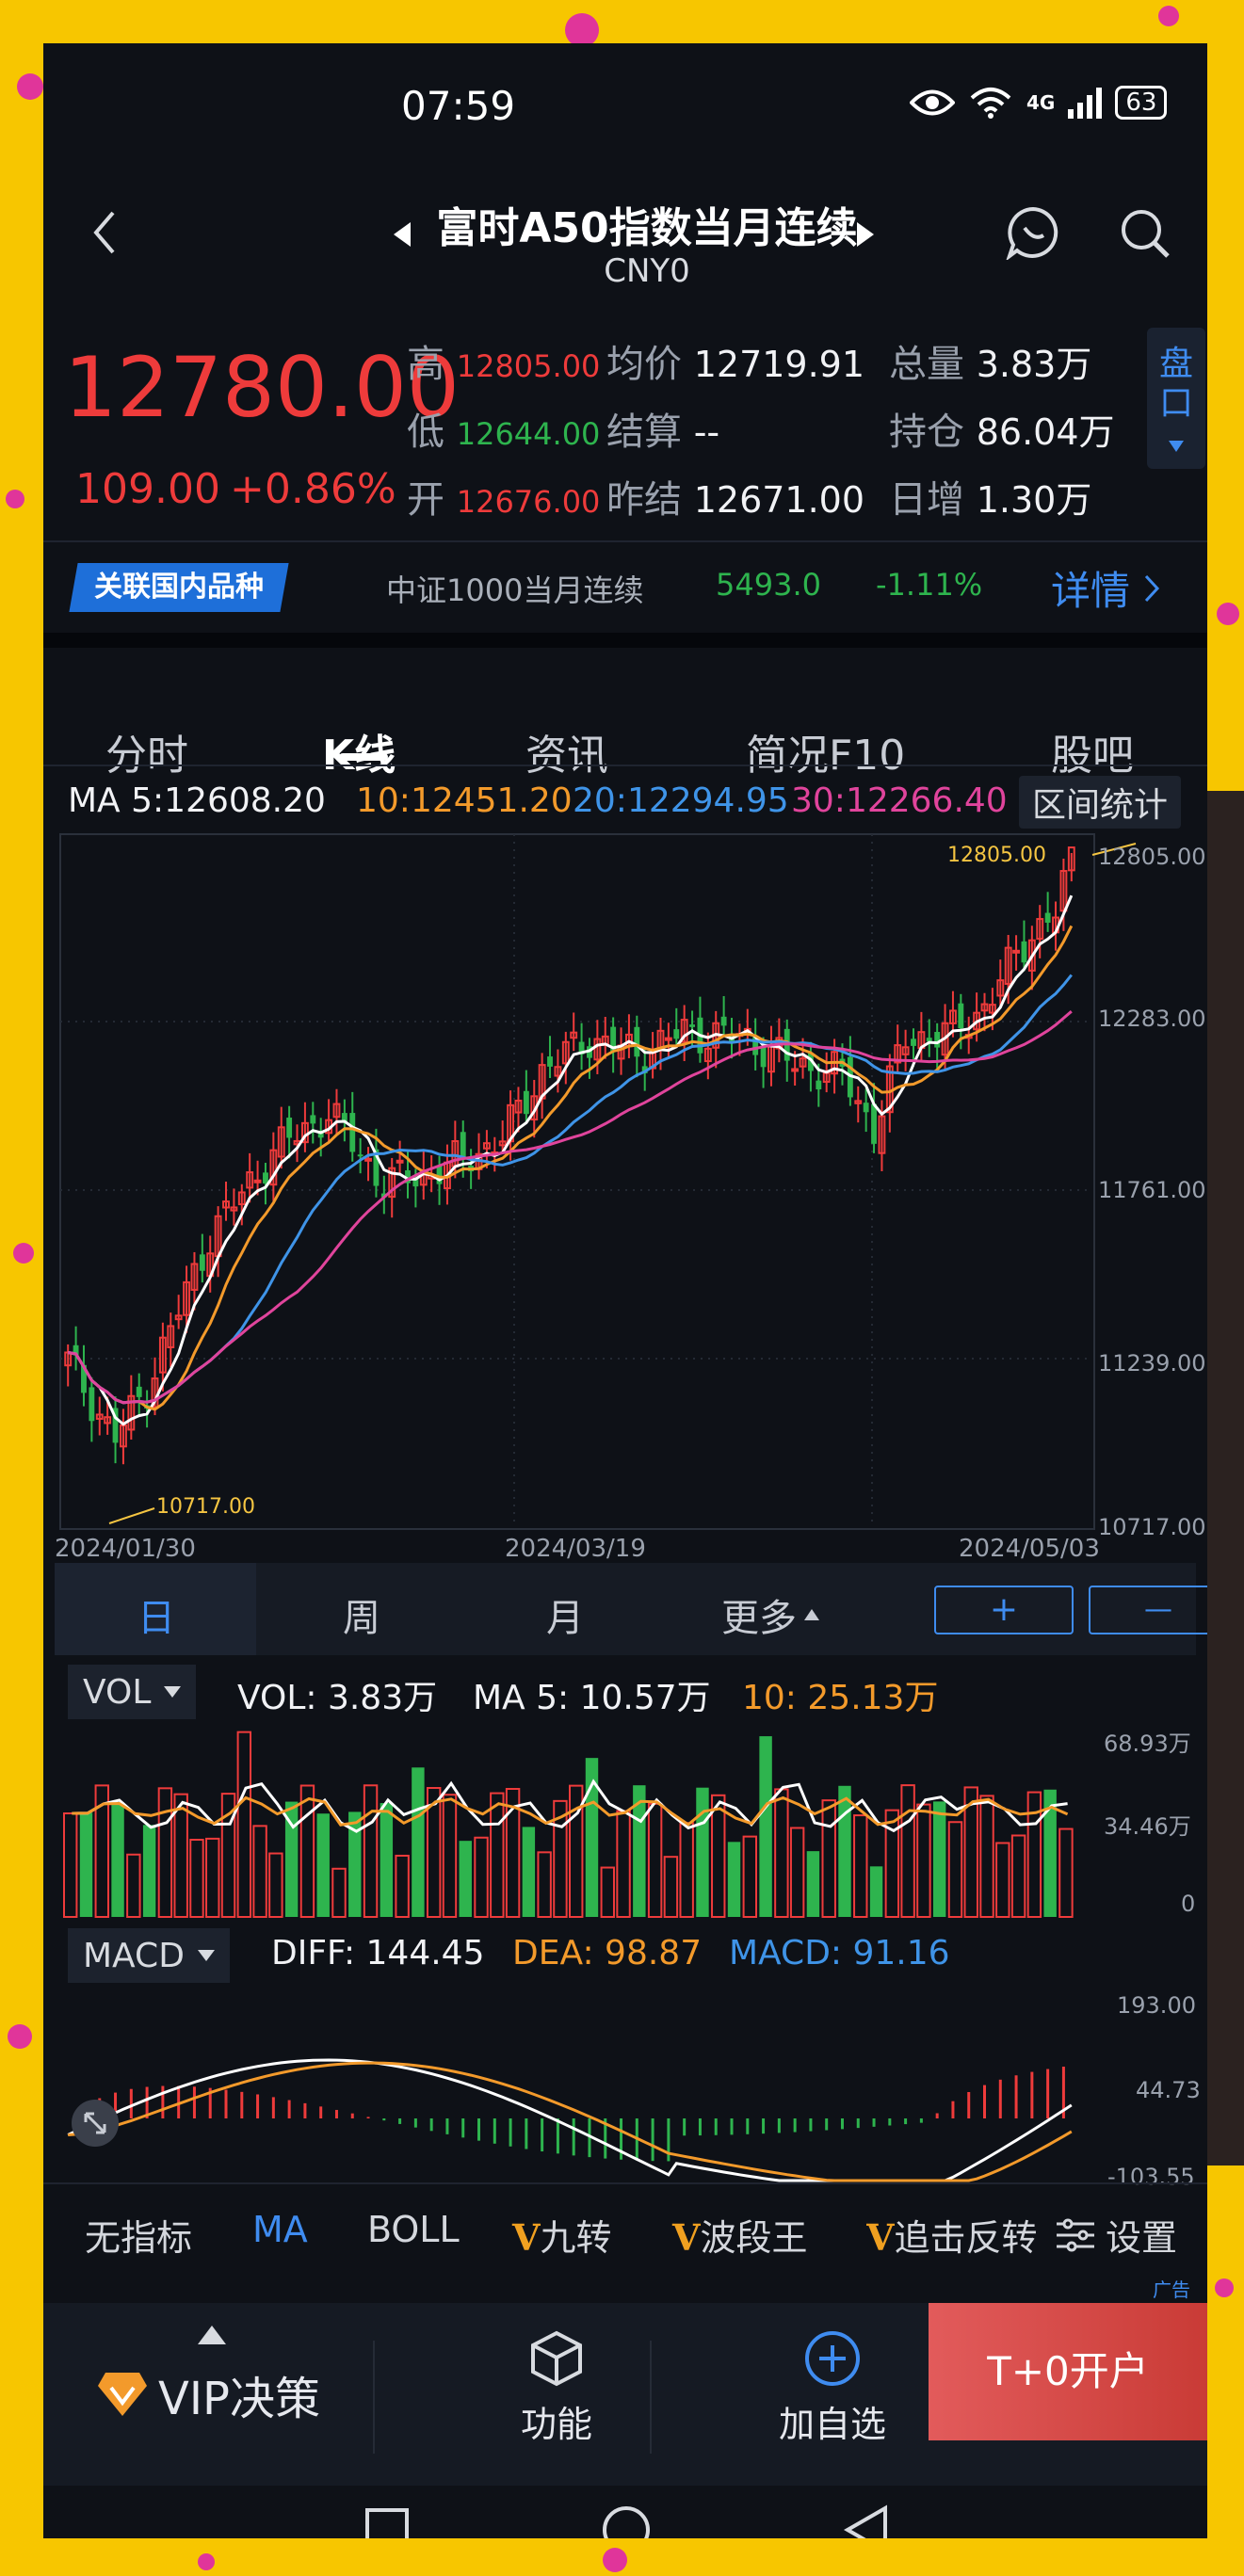 This screenshot has width=1244, height=2576. I want to click on add-watchlist-button: 加自选, so click(832, 2388).